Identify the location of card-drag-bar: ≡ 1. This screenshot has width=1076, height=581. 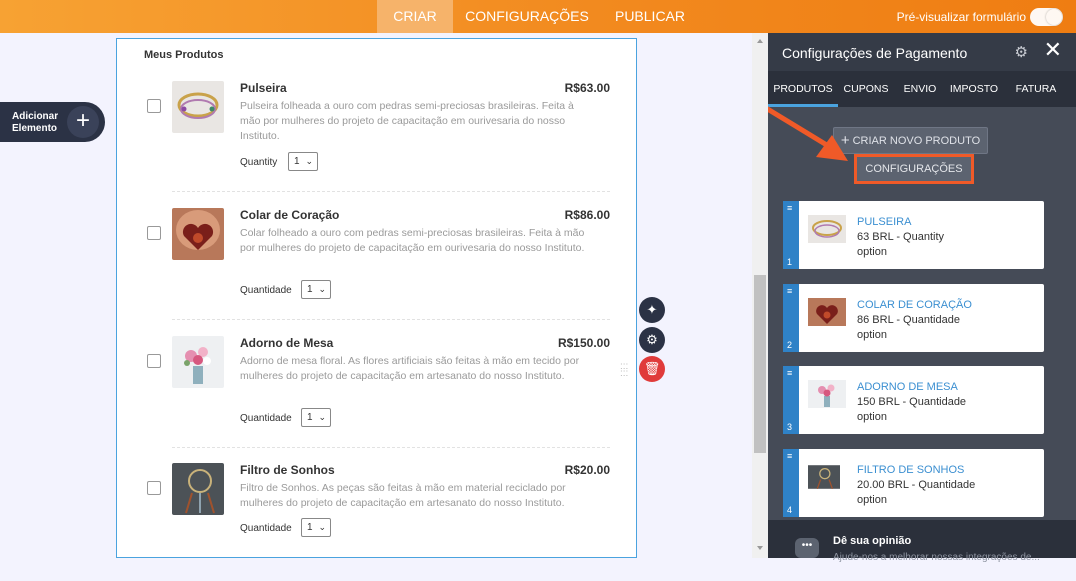
(791, 235).